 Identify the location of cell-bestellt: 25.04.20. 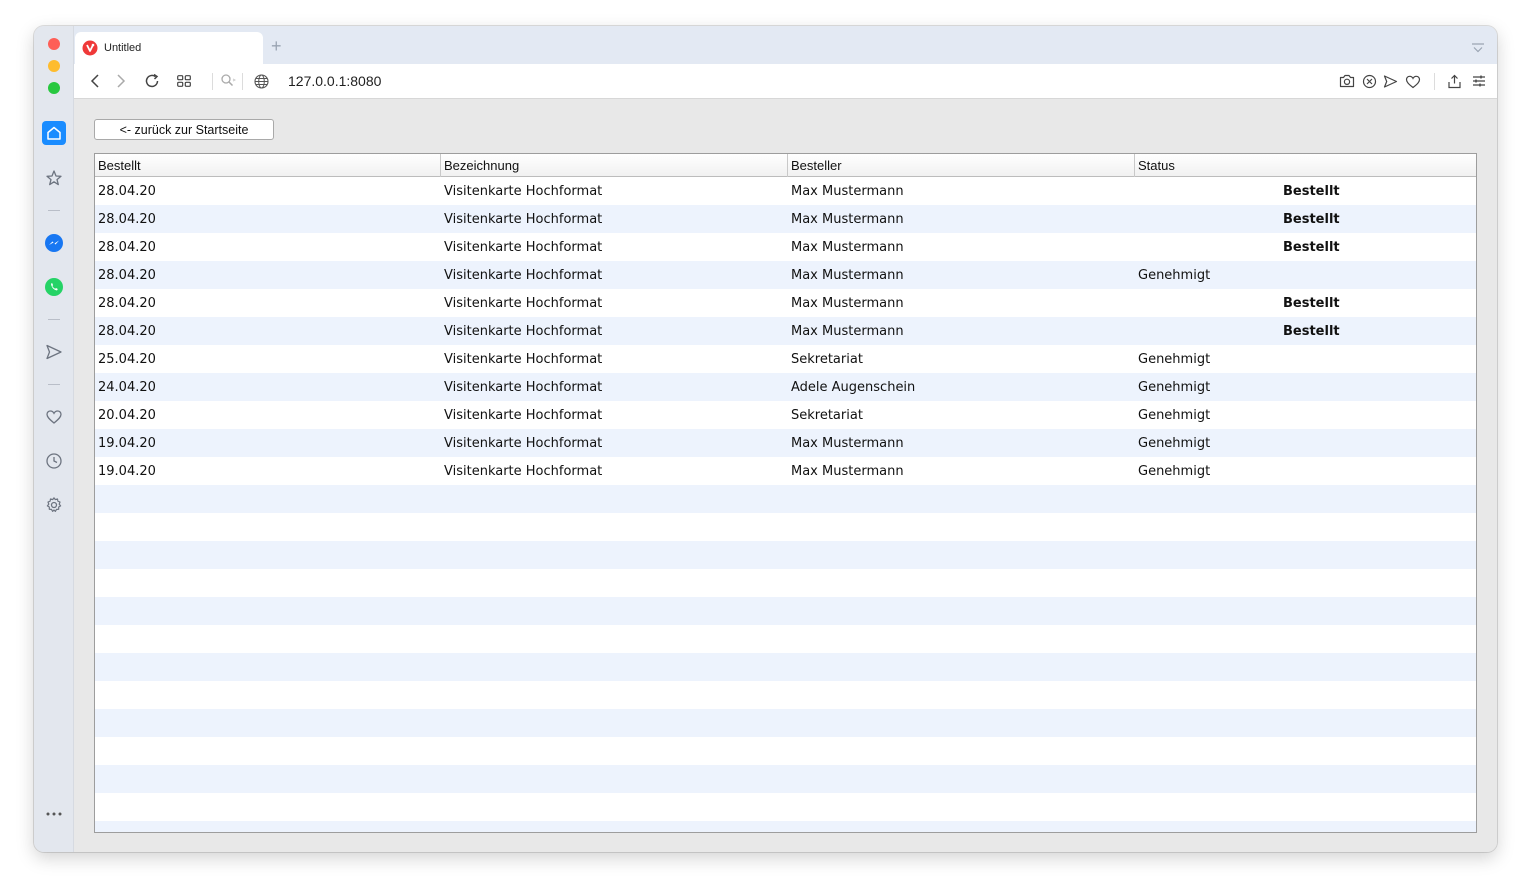
(127, 359).